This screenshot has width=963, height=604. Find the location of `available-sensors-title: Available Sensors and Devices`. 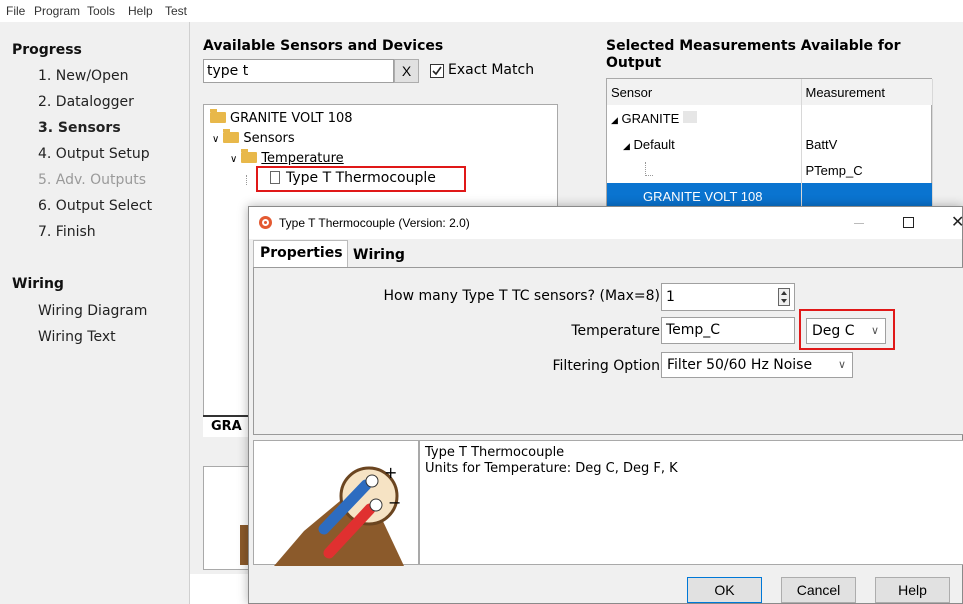

available-sensors-title: Available Sensors and Devices is located at coordinates (323, 46).